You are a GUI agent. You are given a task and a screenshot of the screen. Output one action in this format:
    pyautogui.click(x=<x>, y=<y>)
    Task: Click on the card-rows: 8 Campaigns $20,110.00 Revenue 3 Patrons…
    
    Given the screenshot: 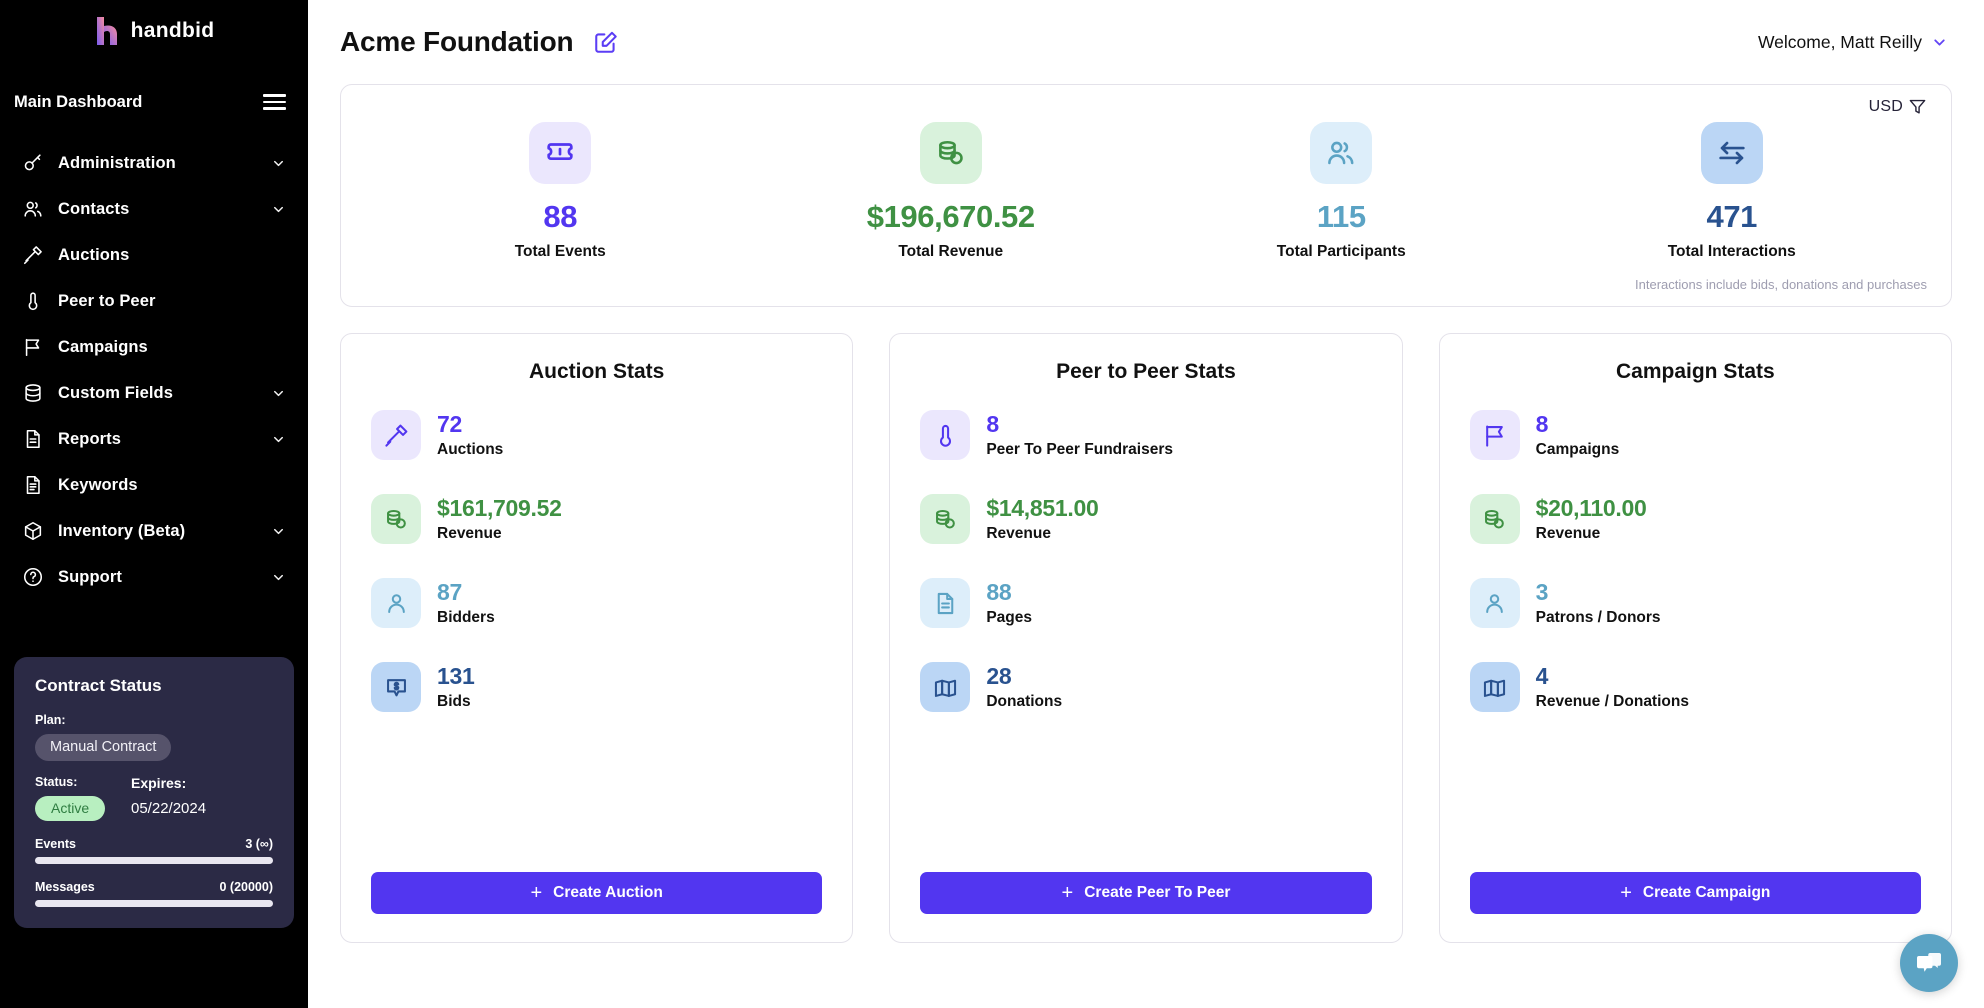 What is the action you would take?
    pyautogui.click(x=1695, y=629)
    